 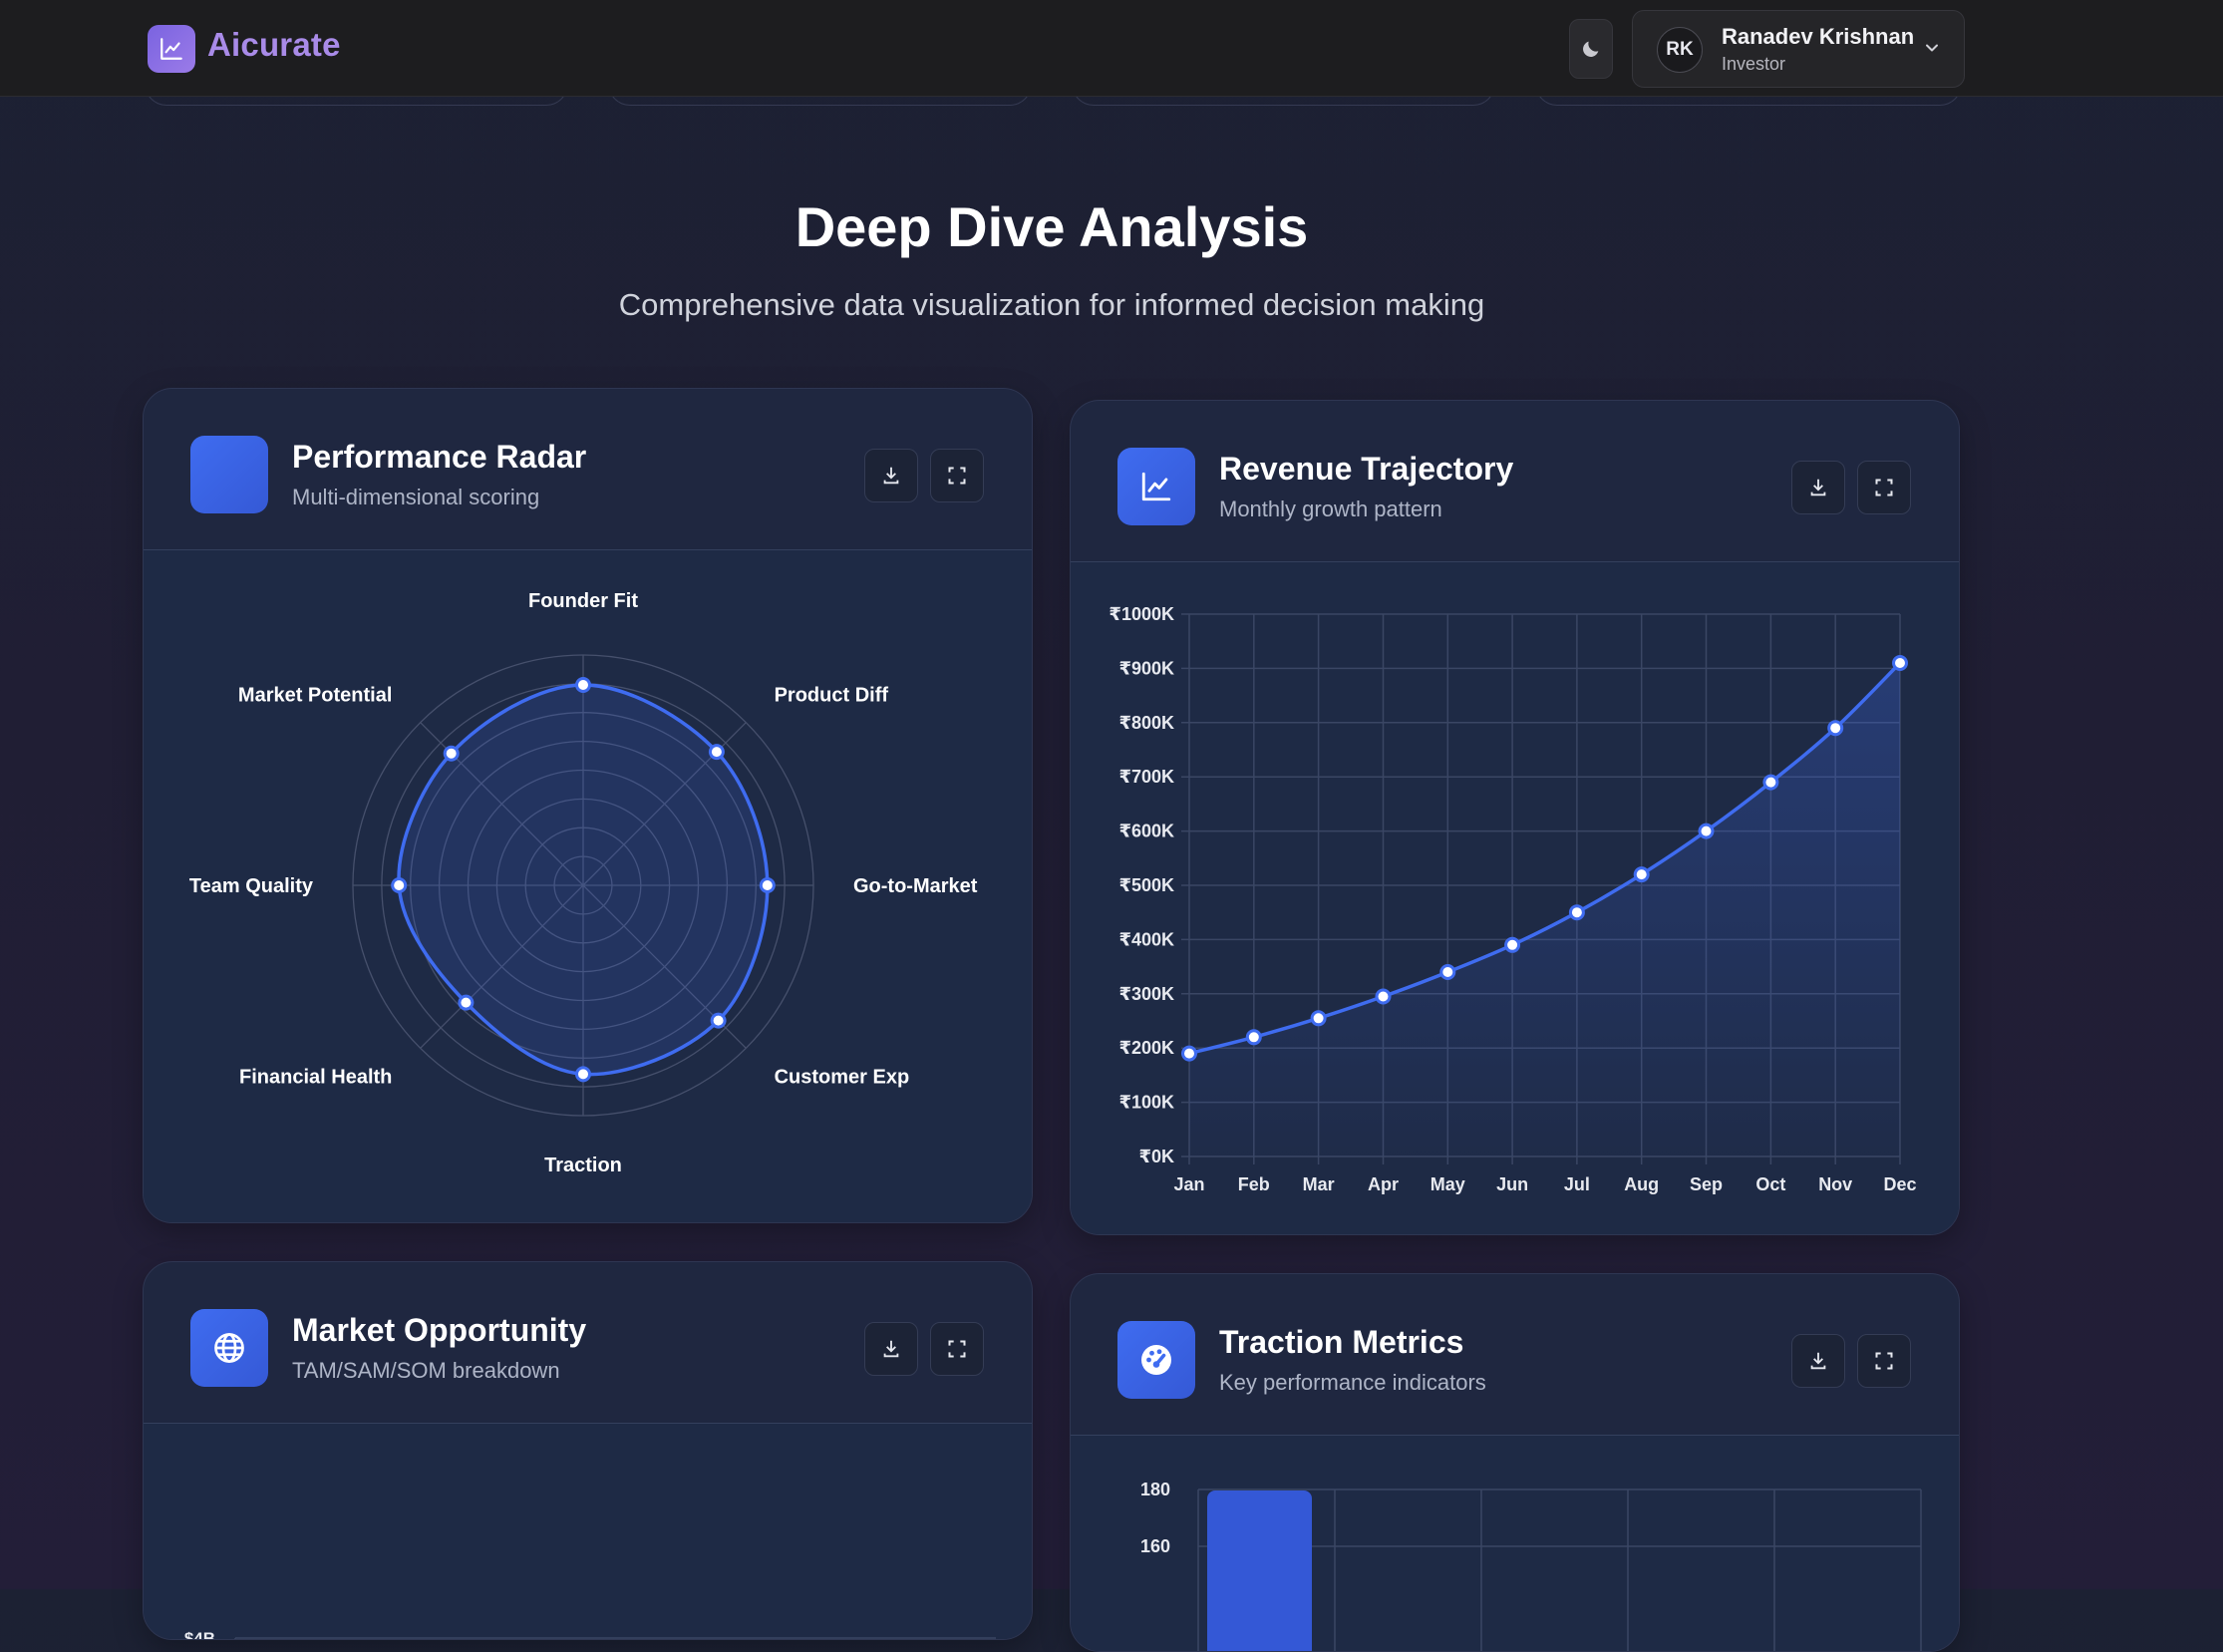 What do you see at coordinates (439, 457) in the screenshot?
I see `card-title: Performance Radar` at bounding box center [439, 457].